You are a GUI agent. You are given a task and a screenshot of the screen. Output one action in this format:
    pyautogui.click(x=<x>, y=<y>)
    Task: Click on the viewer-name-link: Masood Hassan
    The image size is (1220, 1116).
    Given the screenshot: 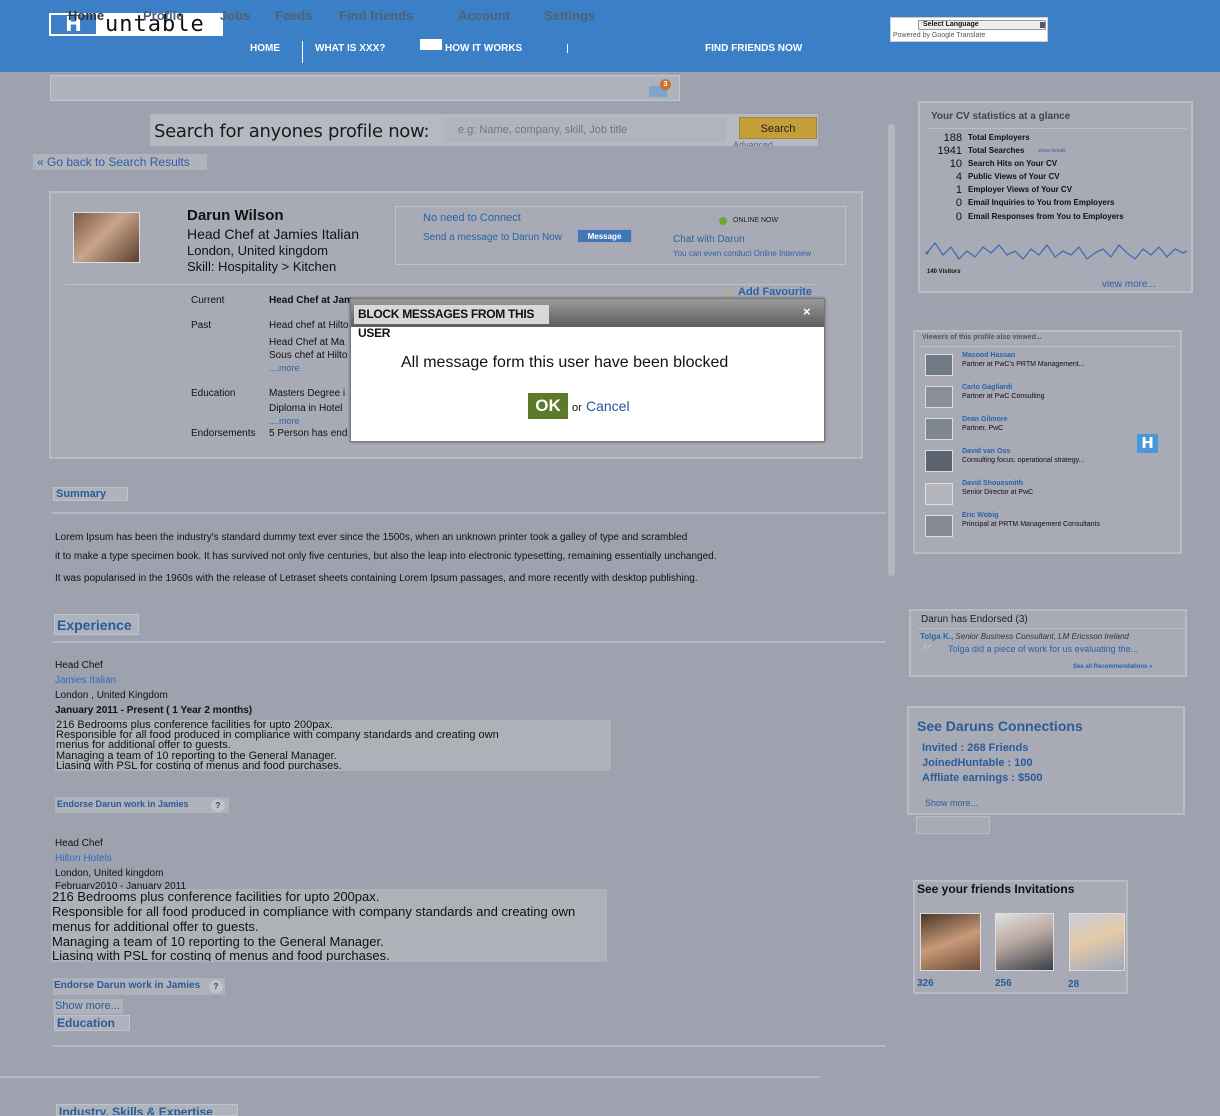 What is the action you would take?
    pyautogui.click(x=988, y=355)
    